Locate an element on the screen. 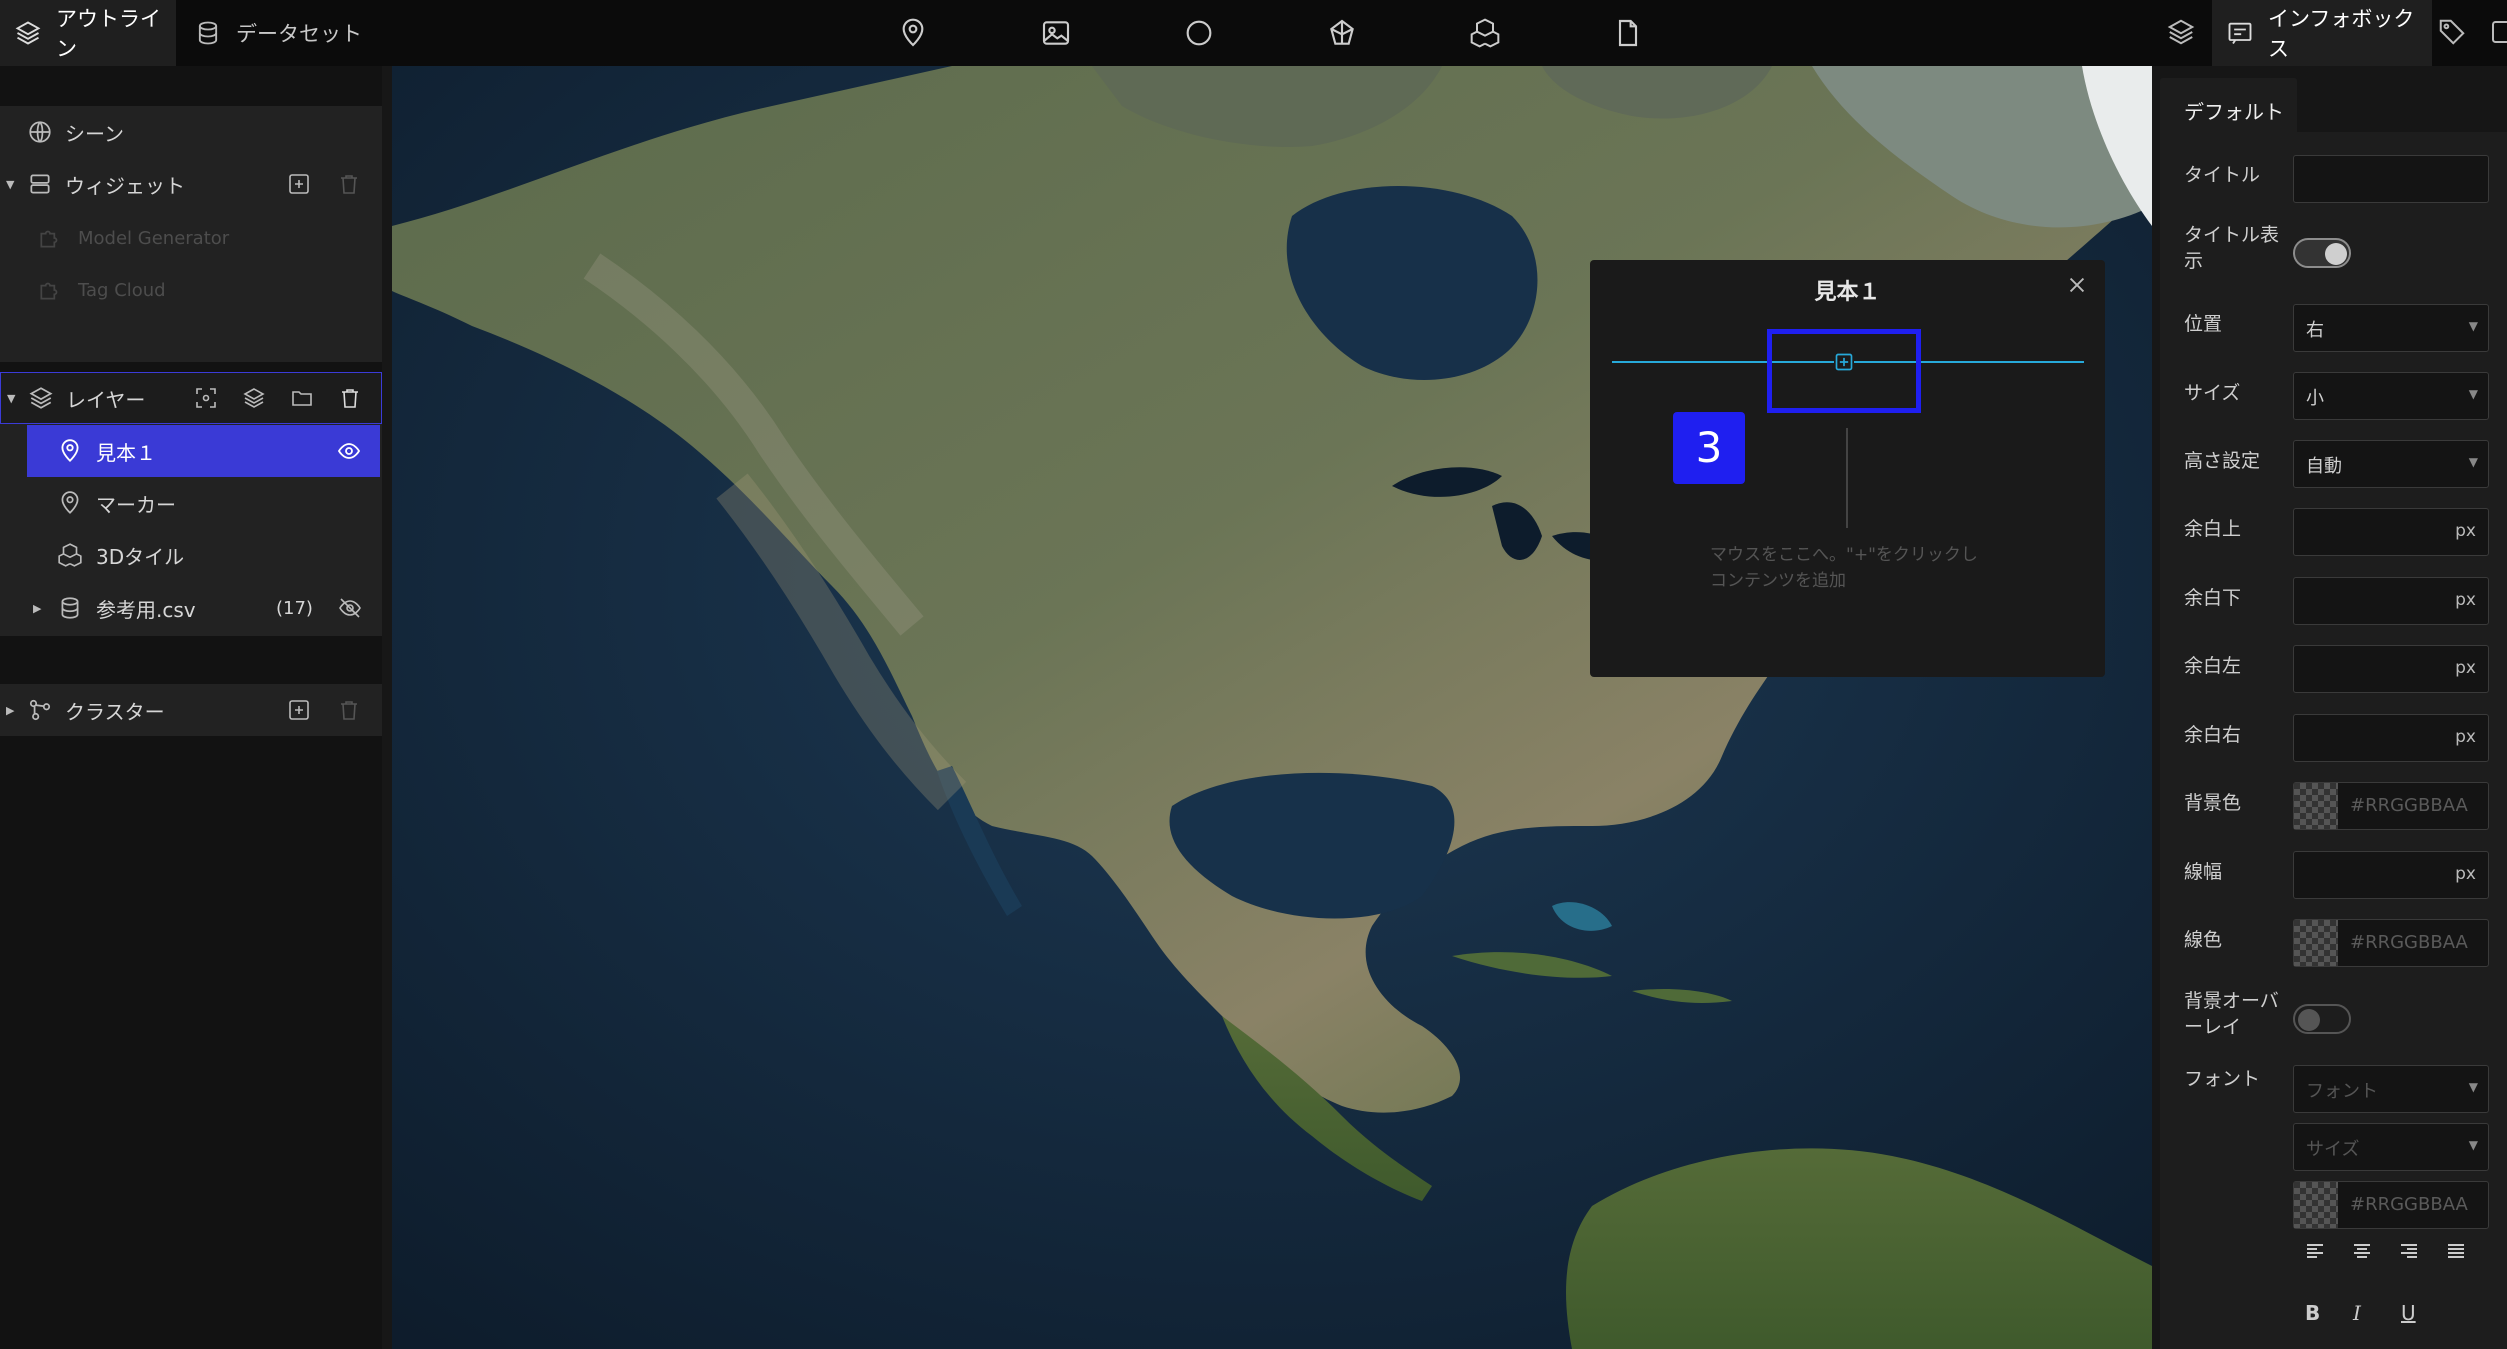  position-select: 右 ▼ is located at coordinates (2391, 328).